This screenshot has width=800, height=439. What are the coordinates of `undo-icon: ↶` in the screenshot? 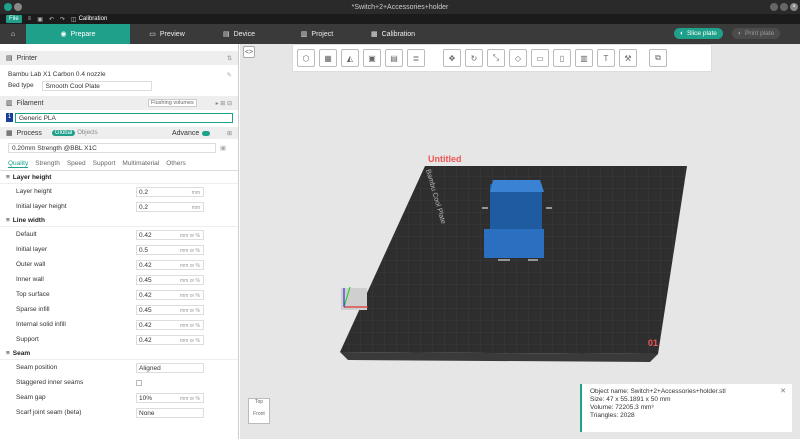 It's located at (51, 19).